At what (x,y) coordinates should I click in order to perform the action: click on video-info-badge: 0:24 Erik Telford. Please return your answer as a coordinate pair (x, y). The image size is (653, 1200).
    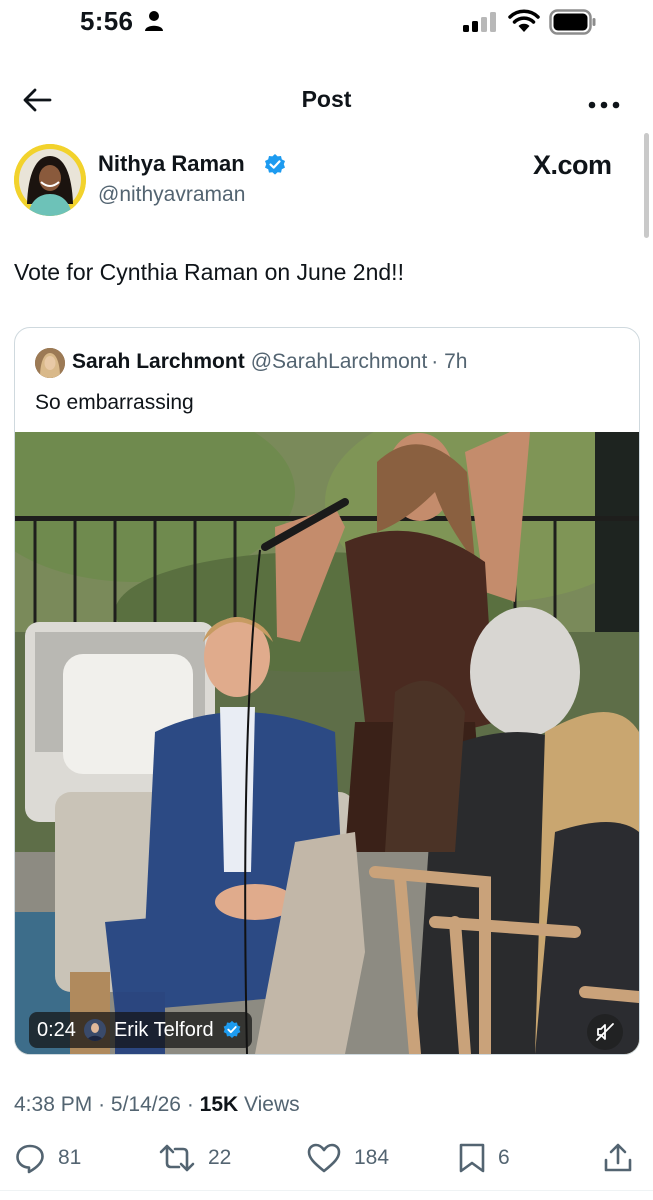
    Looking at the image, I should click on (140, 1030).